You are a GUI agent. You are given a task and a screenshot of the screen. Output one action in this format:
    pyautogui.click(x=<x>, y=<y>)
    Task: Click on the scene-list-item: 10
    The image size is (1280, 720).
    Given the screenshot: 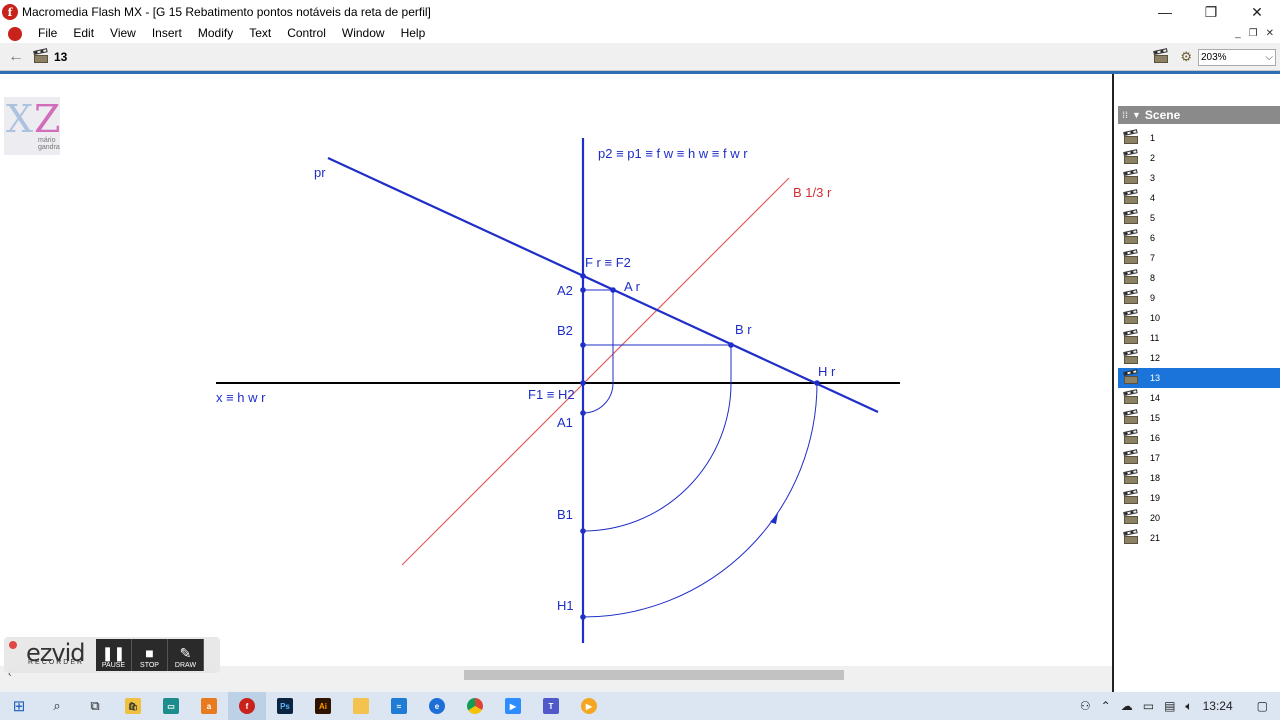 What is the action you would take?
    pyautogui.click(x=1199, y=318)
    